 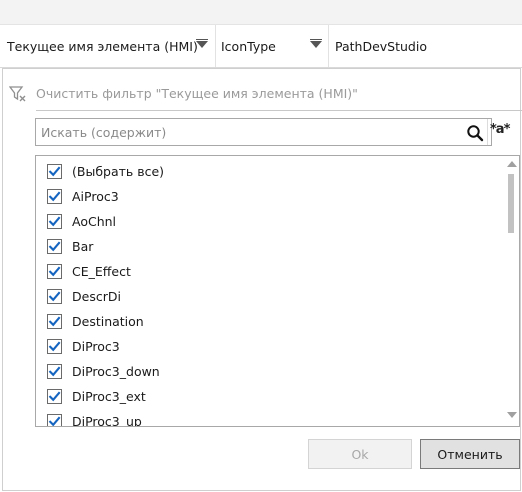 I want to click on scroll-up-arrow-icon, so click(x=512, y=164).